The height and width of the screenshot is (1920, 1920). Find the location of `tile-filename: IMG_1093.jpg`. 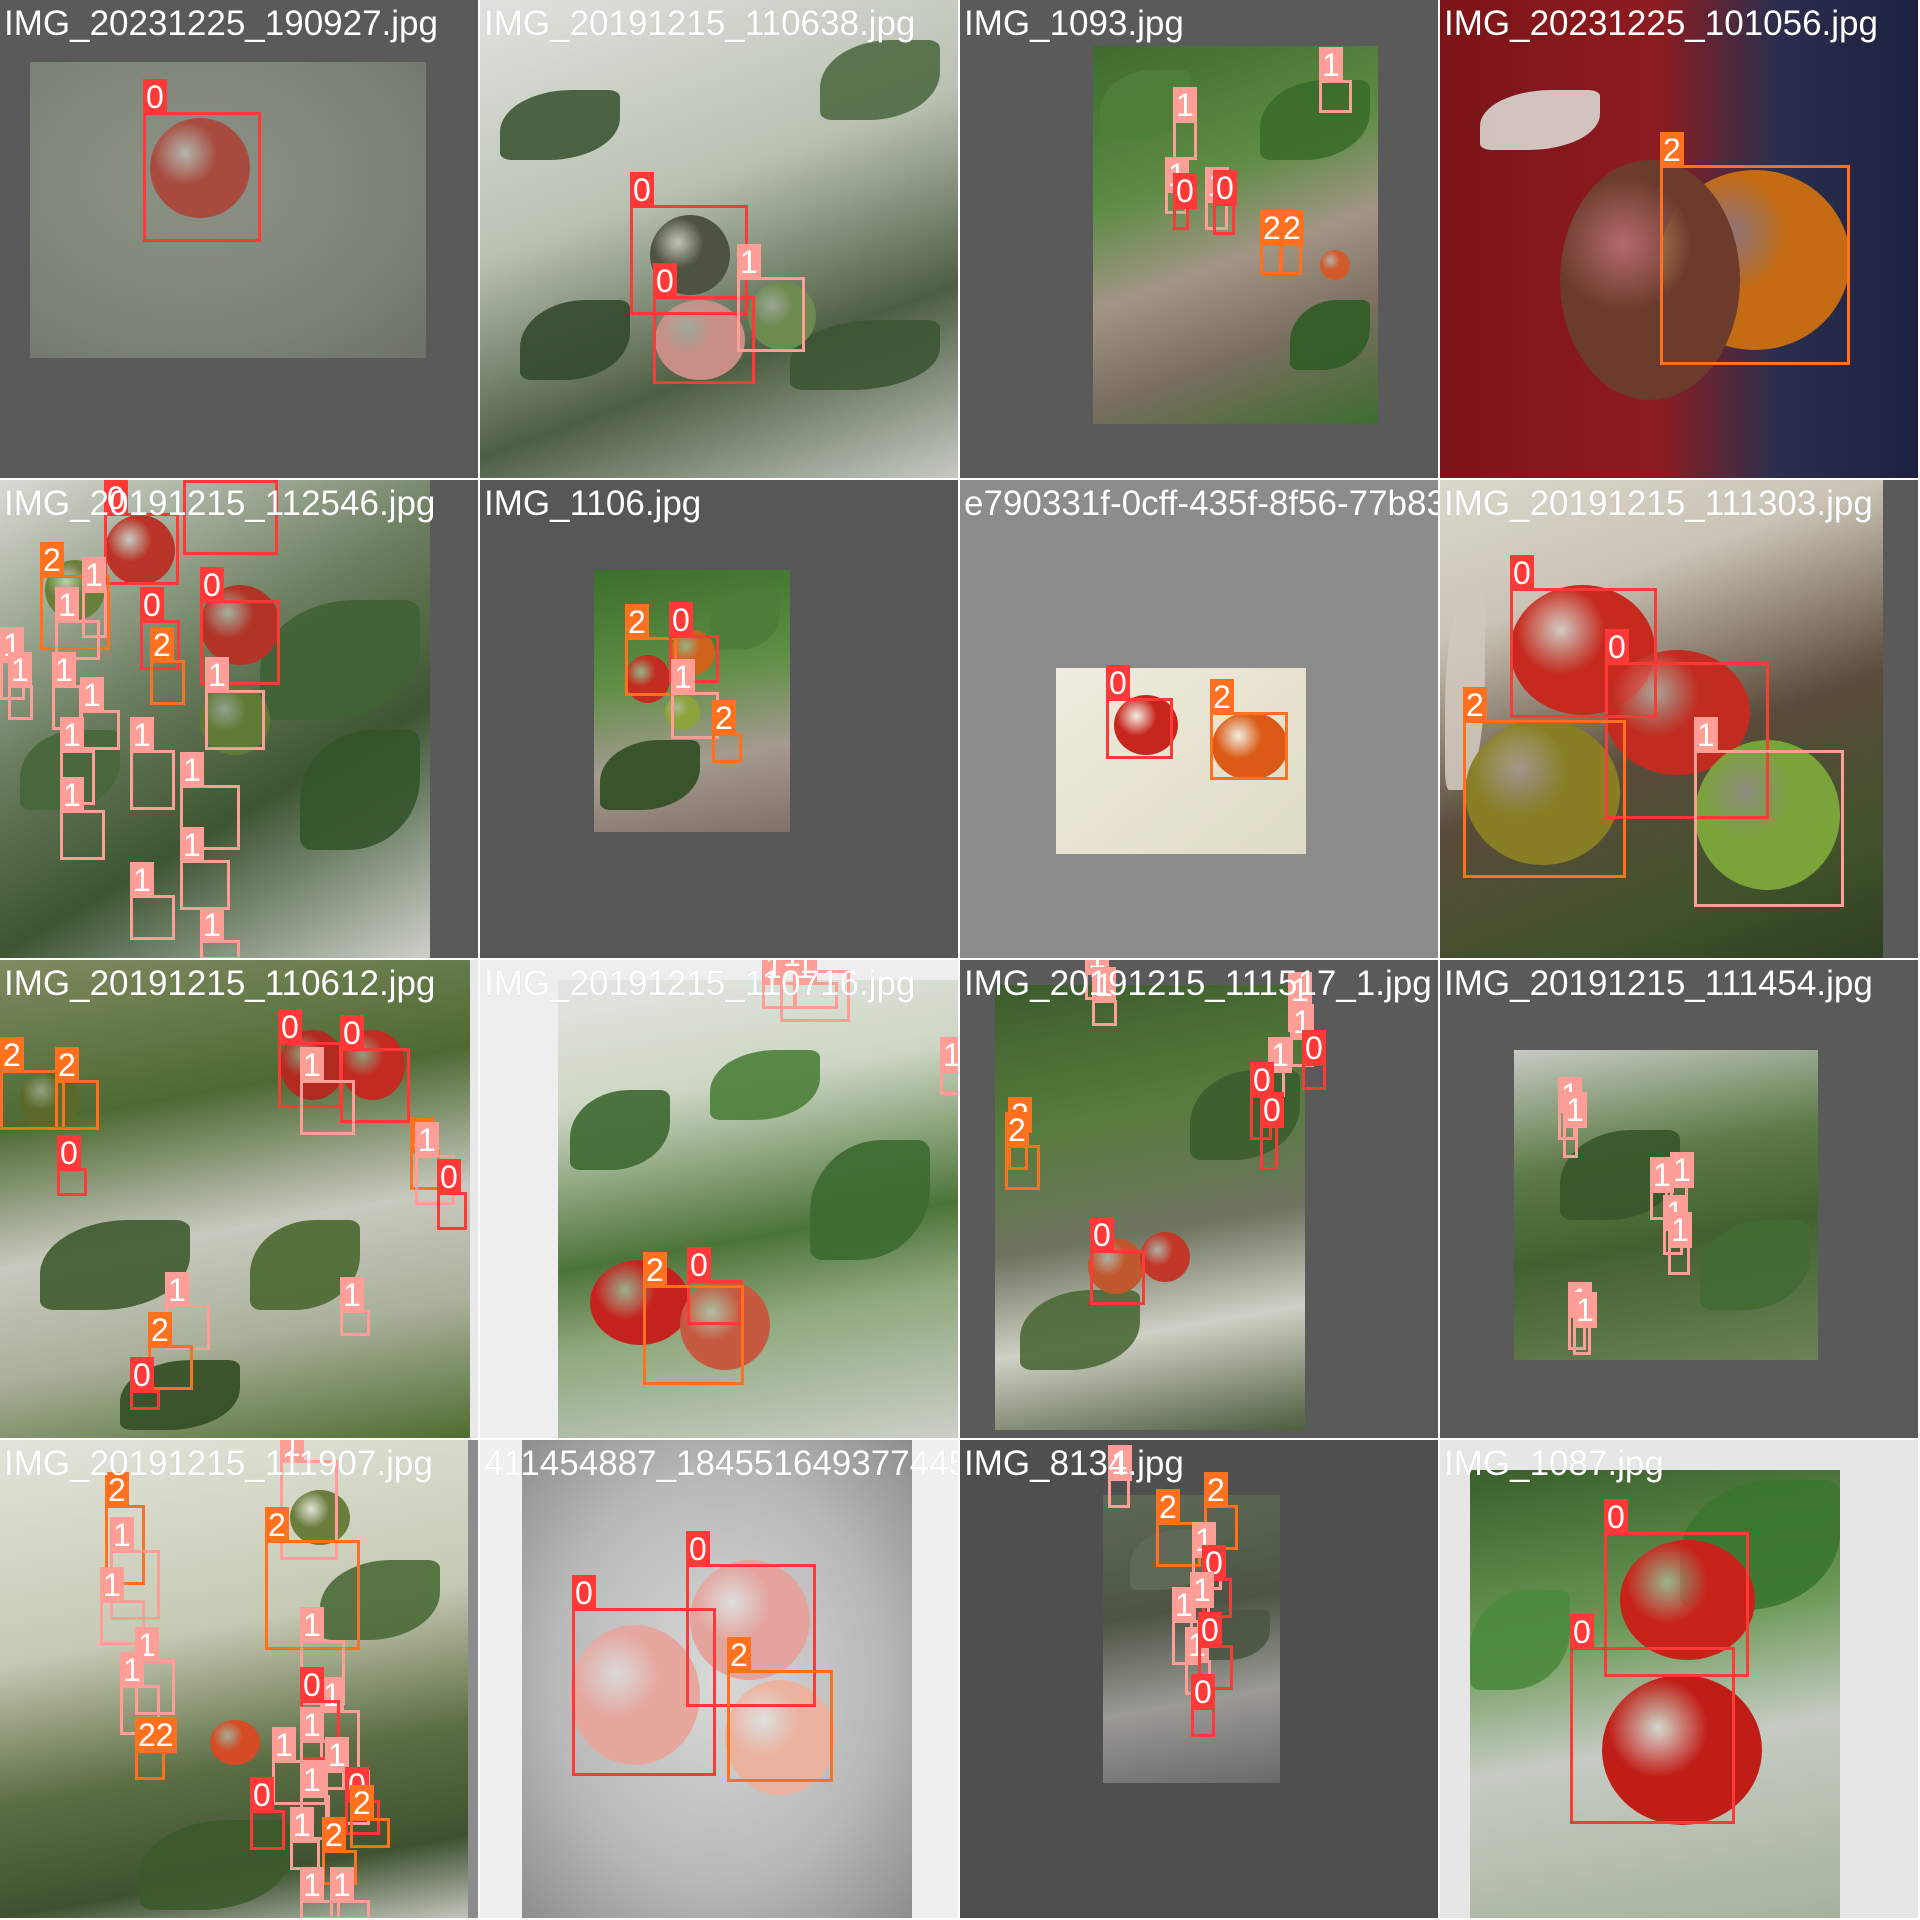

tile-filename: IMG_1093.jpg is located at coordinates (1074, 23).